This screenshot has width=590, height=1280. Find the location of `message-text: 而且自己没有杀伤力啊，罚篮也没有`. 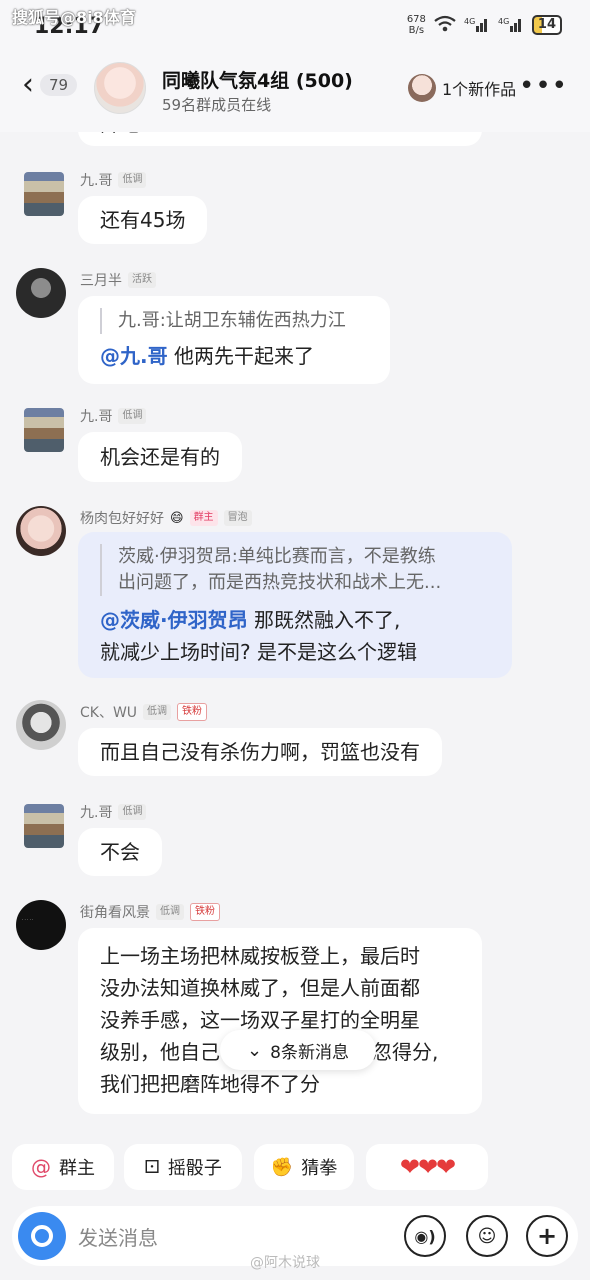

message-text: 而且自己没有杀伤力啊，罚篮也没有 is located at coordinates (260, 752).